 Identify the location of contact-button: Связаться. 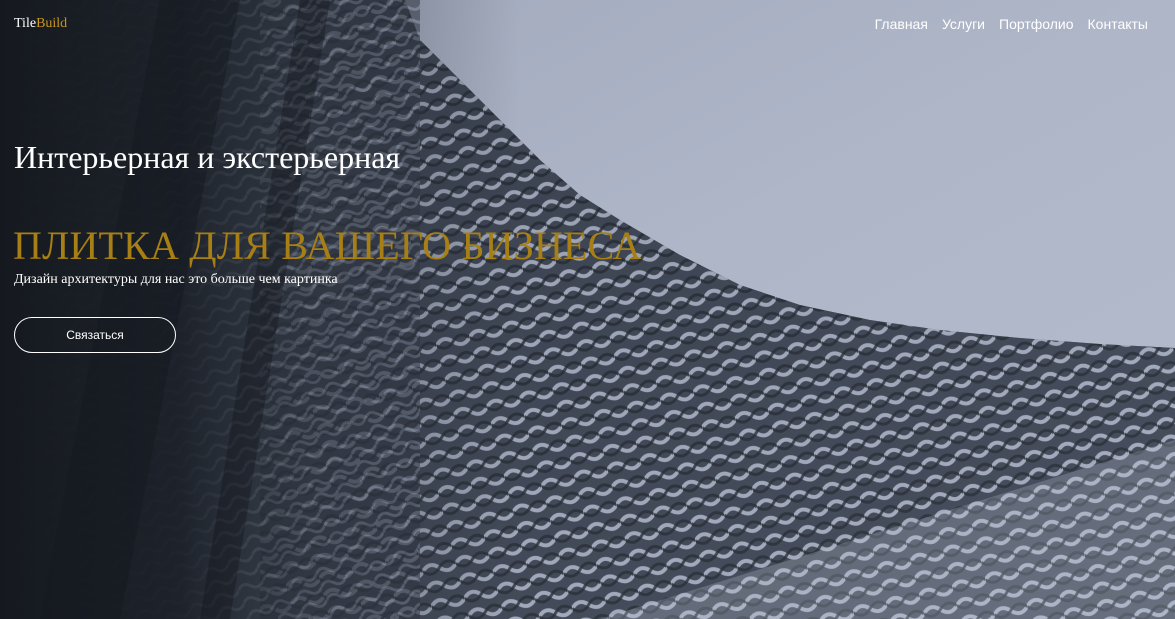
(95, 335).